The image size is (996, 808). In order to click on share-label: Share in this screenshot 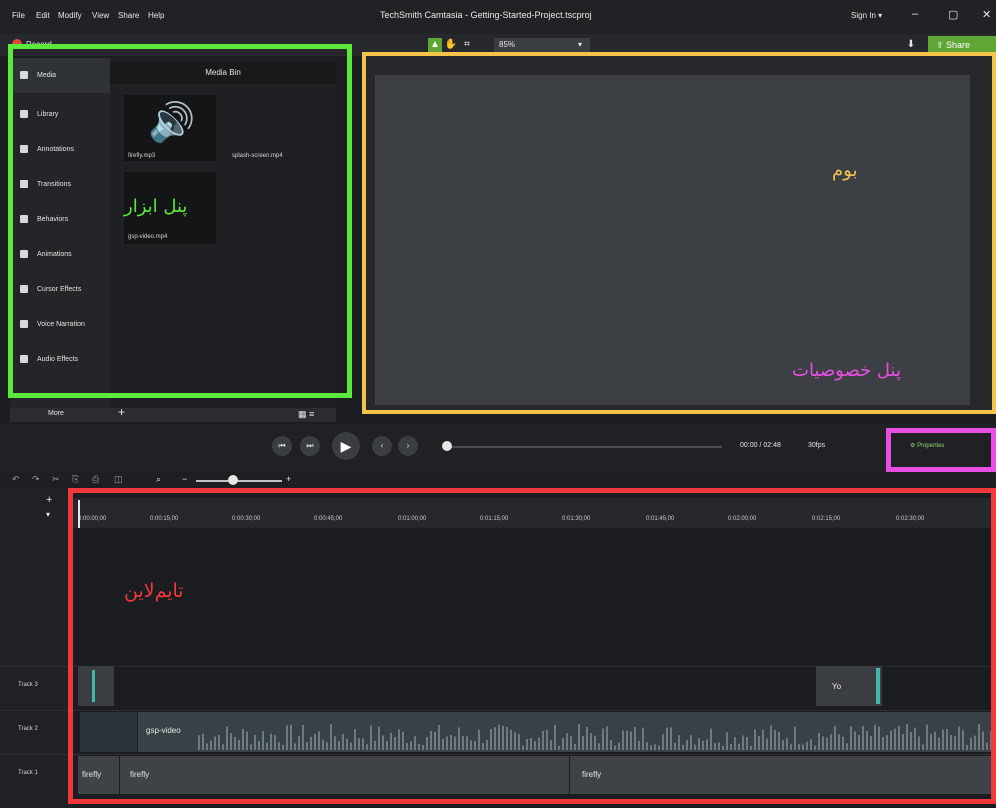, I will do `click(958, 45)`.